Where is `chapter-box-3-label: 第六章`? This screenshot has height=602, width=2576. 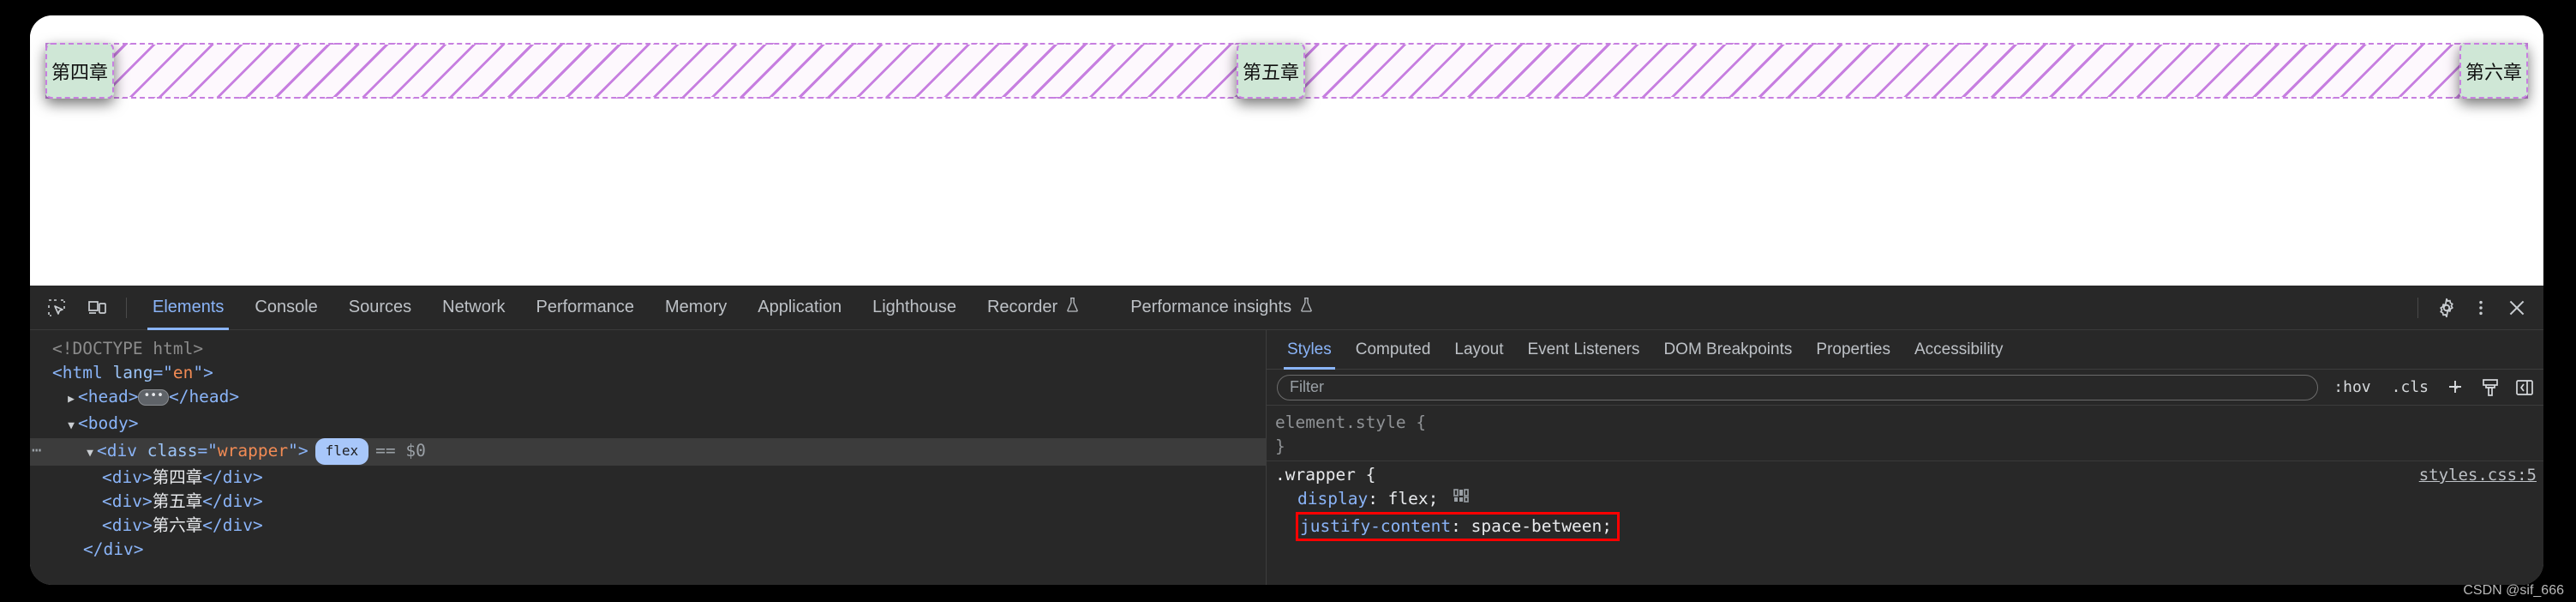 chapter-box-3-label: 第六章 is located at coordinates (2493, 73).